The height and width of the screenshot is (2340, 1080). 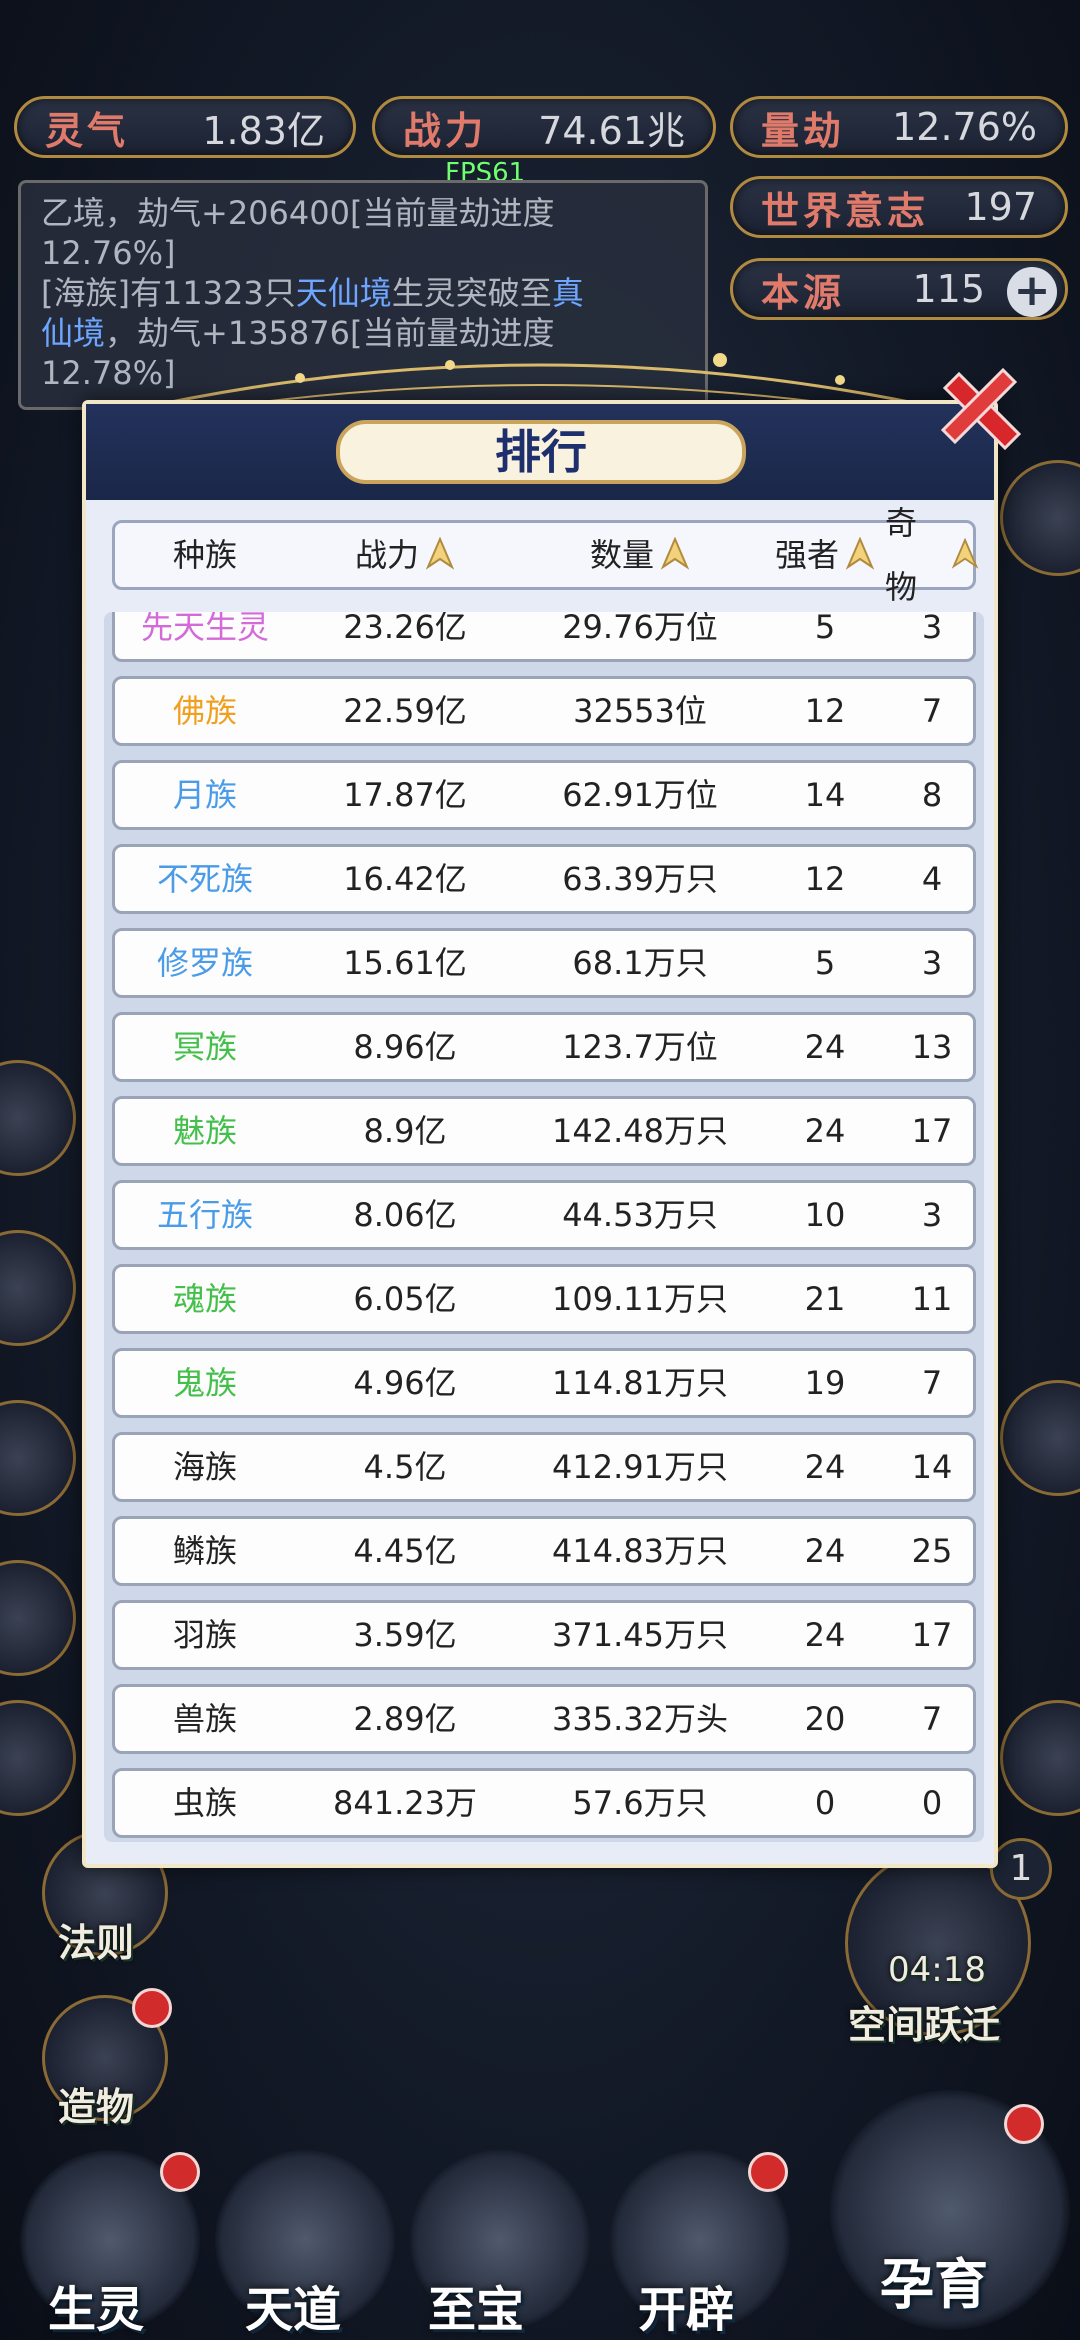 What do you see at coordinates (640, 1215) in the screenshot?
I see `race-count: 44.53万只` at bounding box center [640, 1215].